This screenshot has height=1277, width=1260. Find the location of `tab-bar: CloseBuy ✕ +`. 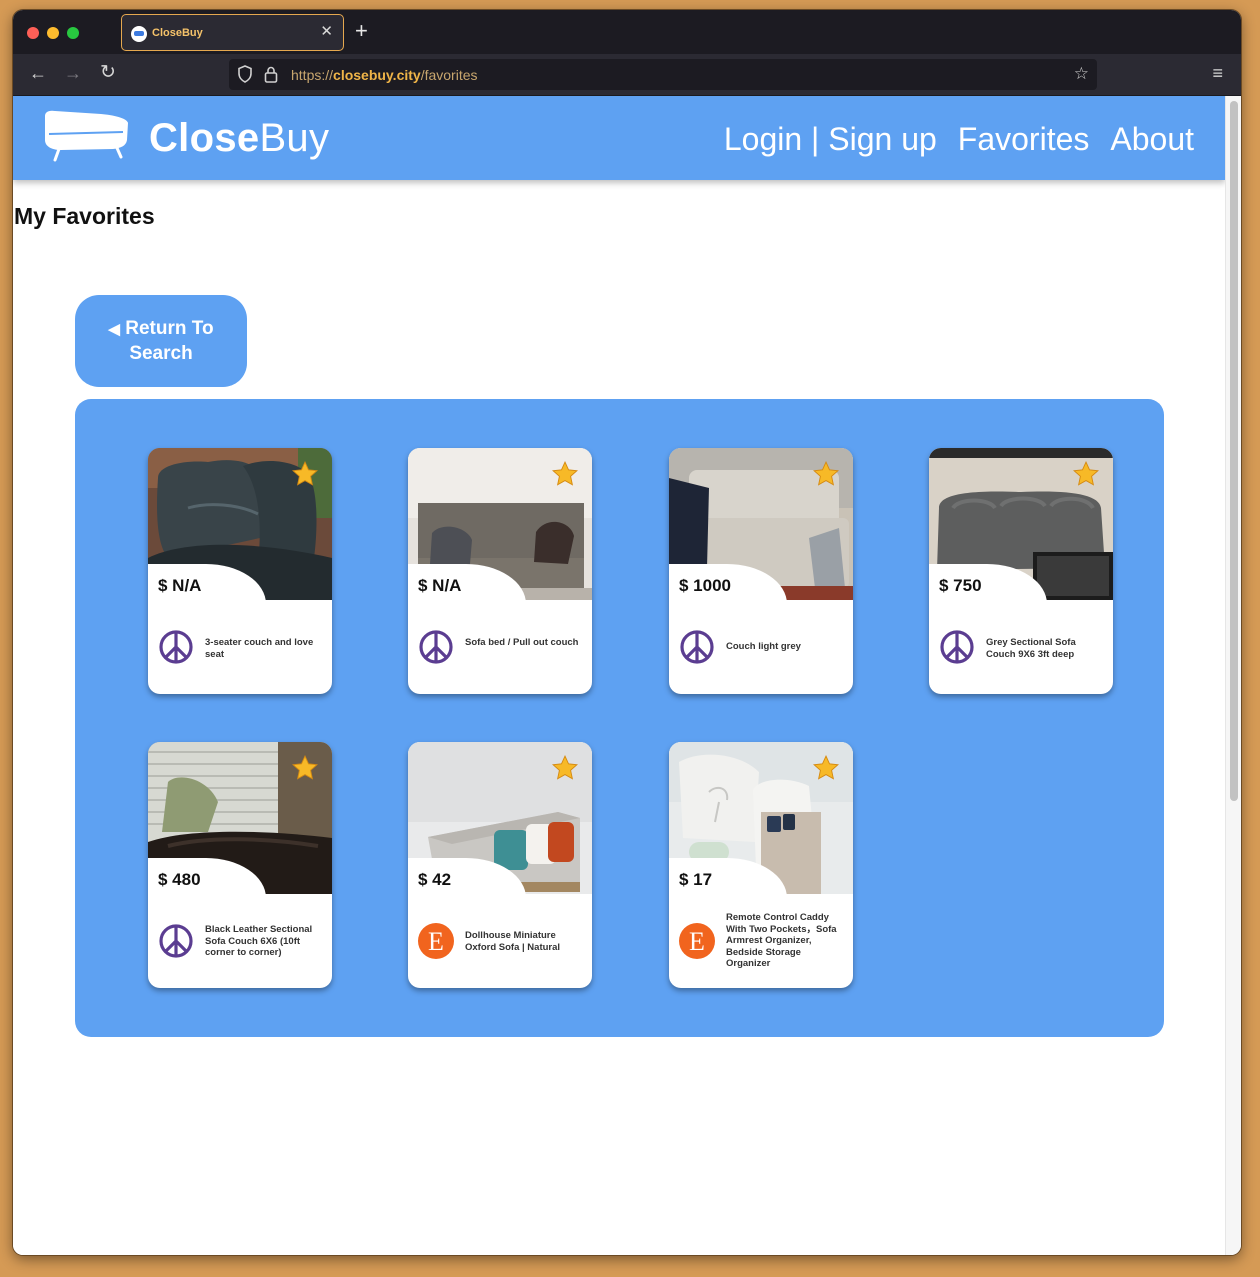

tab-bar: CloseBuy ✕ + is located at coordinates (627, 32).